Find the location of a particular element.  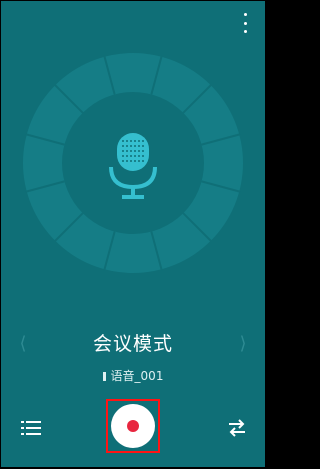

recording-file-name: 语音_001 is located at coordinates (133, 375).